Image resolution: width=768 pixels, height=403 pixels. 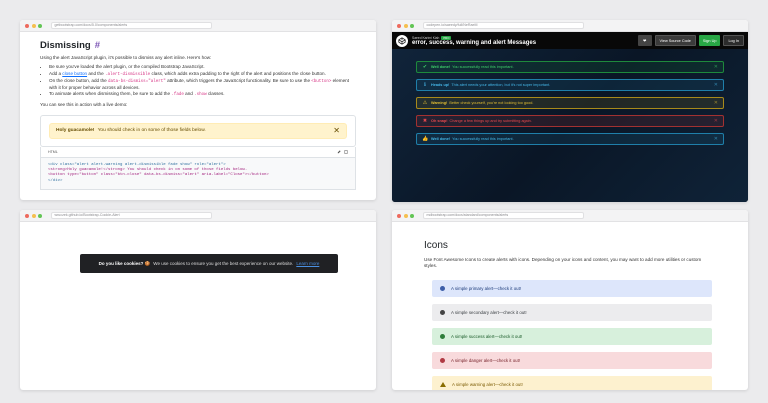 I want to click on error-icon: ✖, so click(x=425, y=121).